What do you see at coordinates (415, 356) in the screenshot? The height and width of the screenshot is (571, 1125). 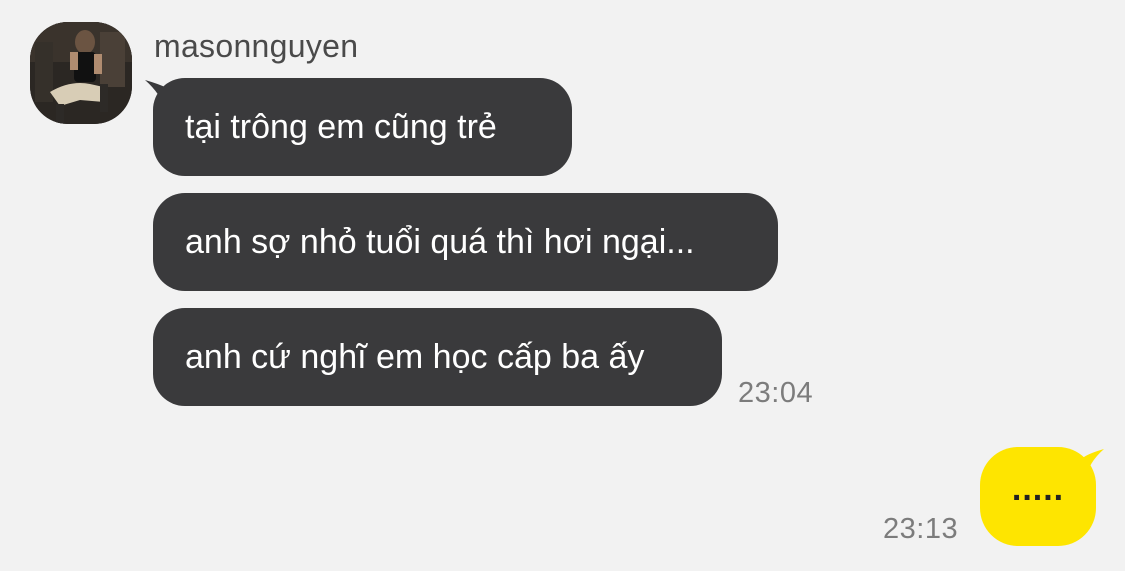 I see `message-text: anh cứ nghĩ em học cấp ba ấy` at bounding box center [415, 356].